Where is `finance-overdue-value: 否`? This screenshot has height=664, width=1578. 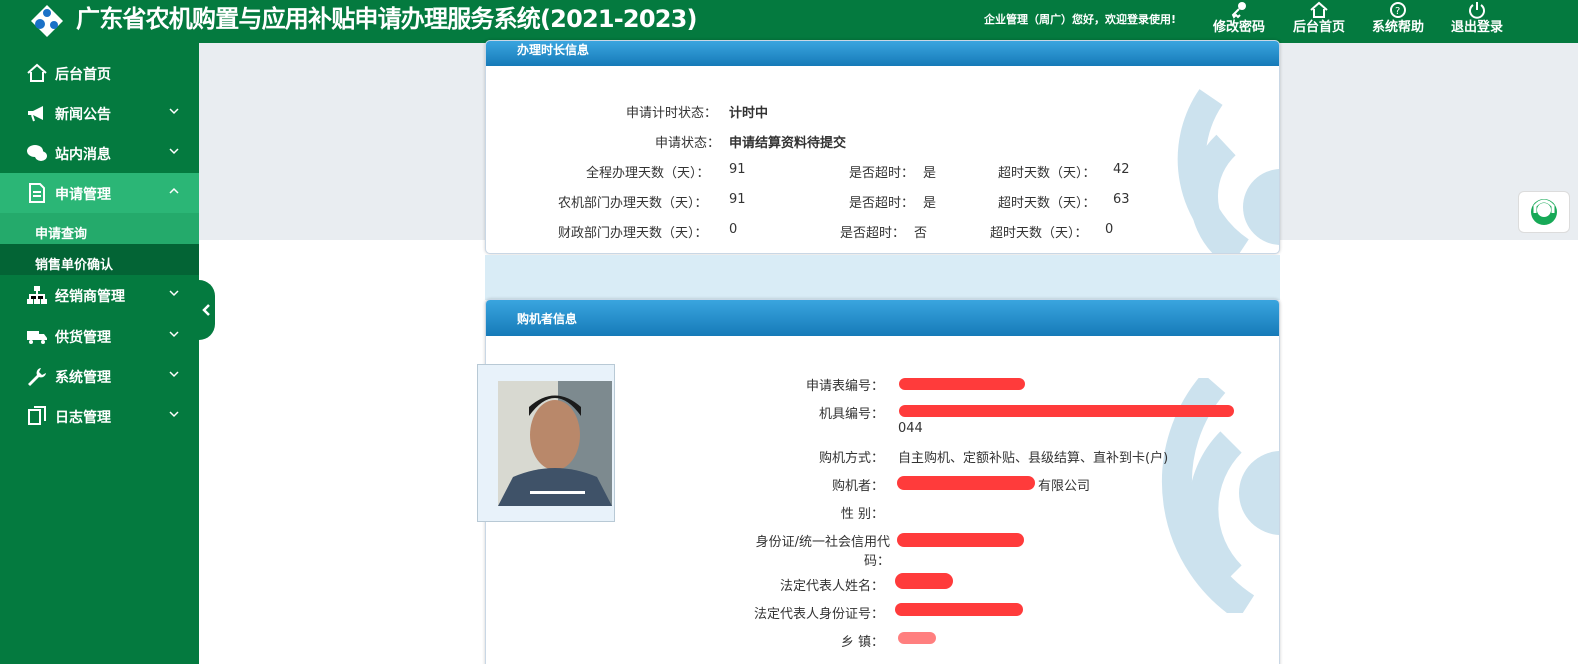
finance-overdue-value: 否 is located at coordinates (921, 233).